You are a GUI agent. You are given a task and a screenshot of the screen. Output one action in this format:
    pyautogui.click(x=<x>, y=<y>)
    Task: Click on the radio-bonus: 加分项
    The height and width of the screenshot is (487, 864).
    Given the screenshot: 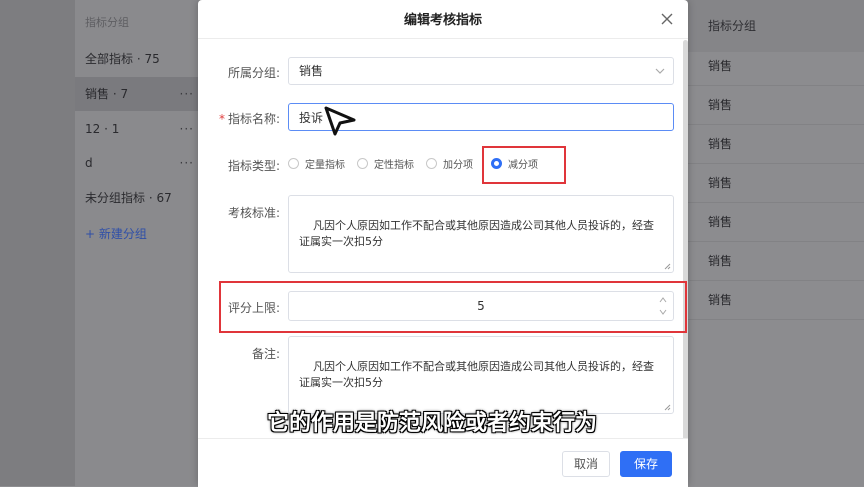 What is the action you would take?
    pyautogui.click(x=449, y=163)
    